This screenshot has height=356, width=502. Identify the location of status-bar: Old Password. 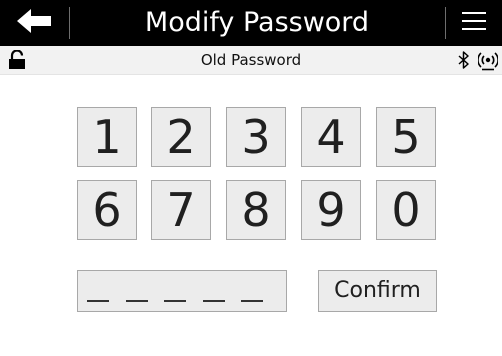
(251, 60).